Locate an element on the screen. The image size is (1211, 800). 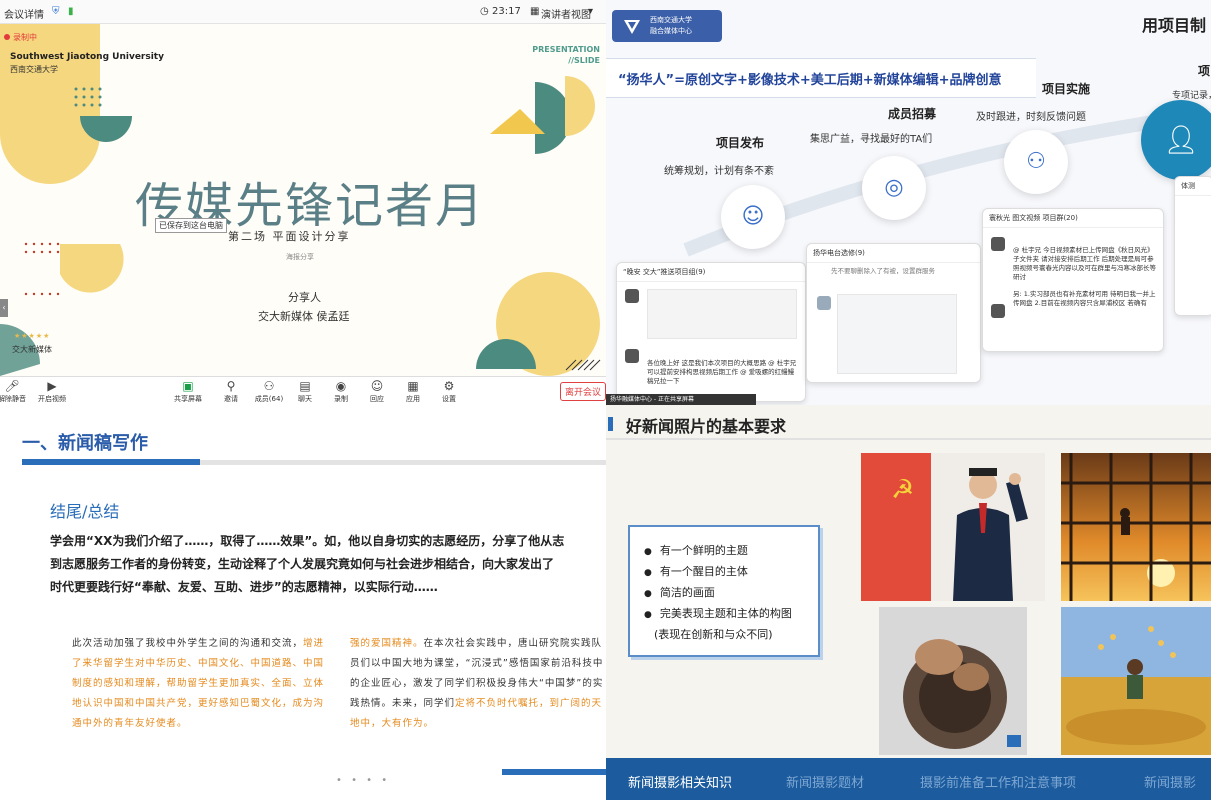
presentation-label: PRESENTATION //SLIDE is located at coordinates (566, 55).